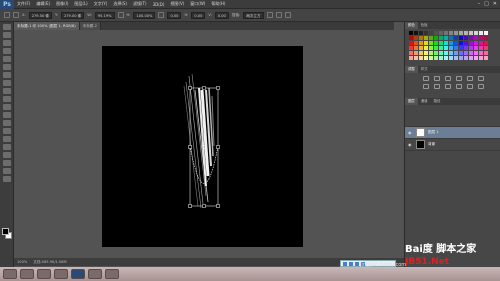 The image size is (500, 281). Describe the element at coordinates (144, 15) in the screenshot. I see `height-field: 100.00%` at that location.